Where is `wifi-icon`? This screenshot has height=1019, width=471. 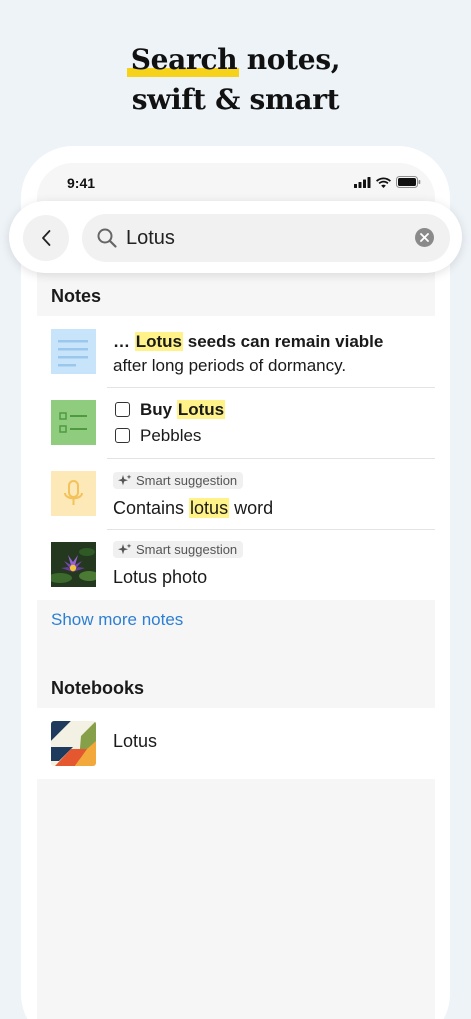
wifi-icon is located at coordinates (383, 182).